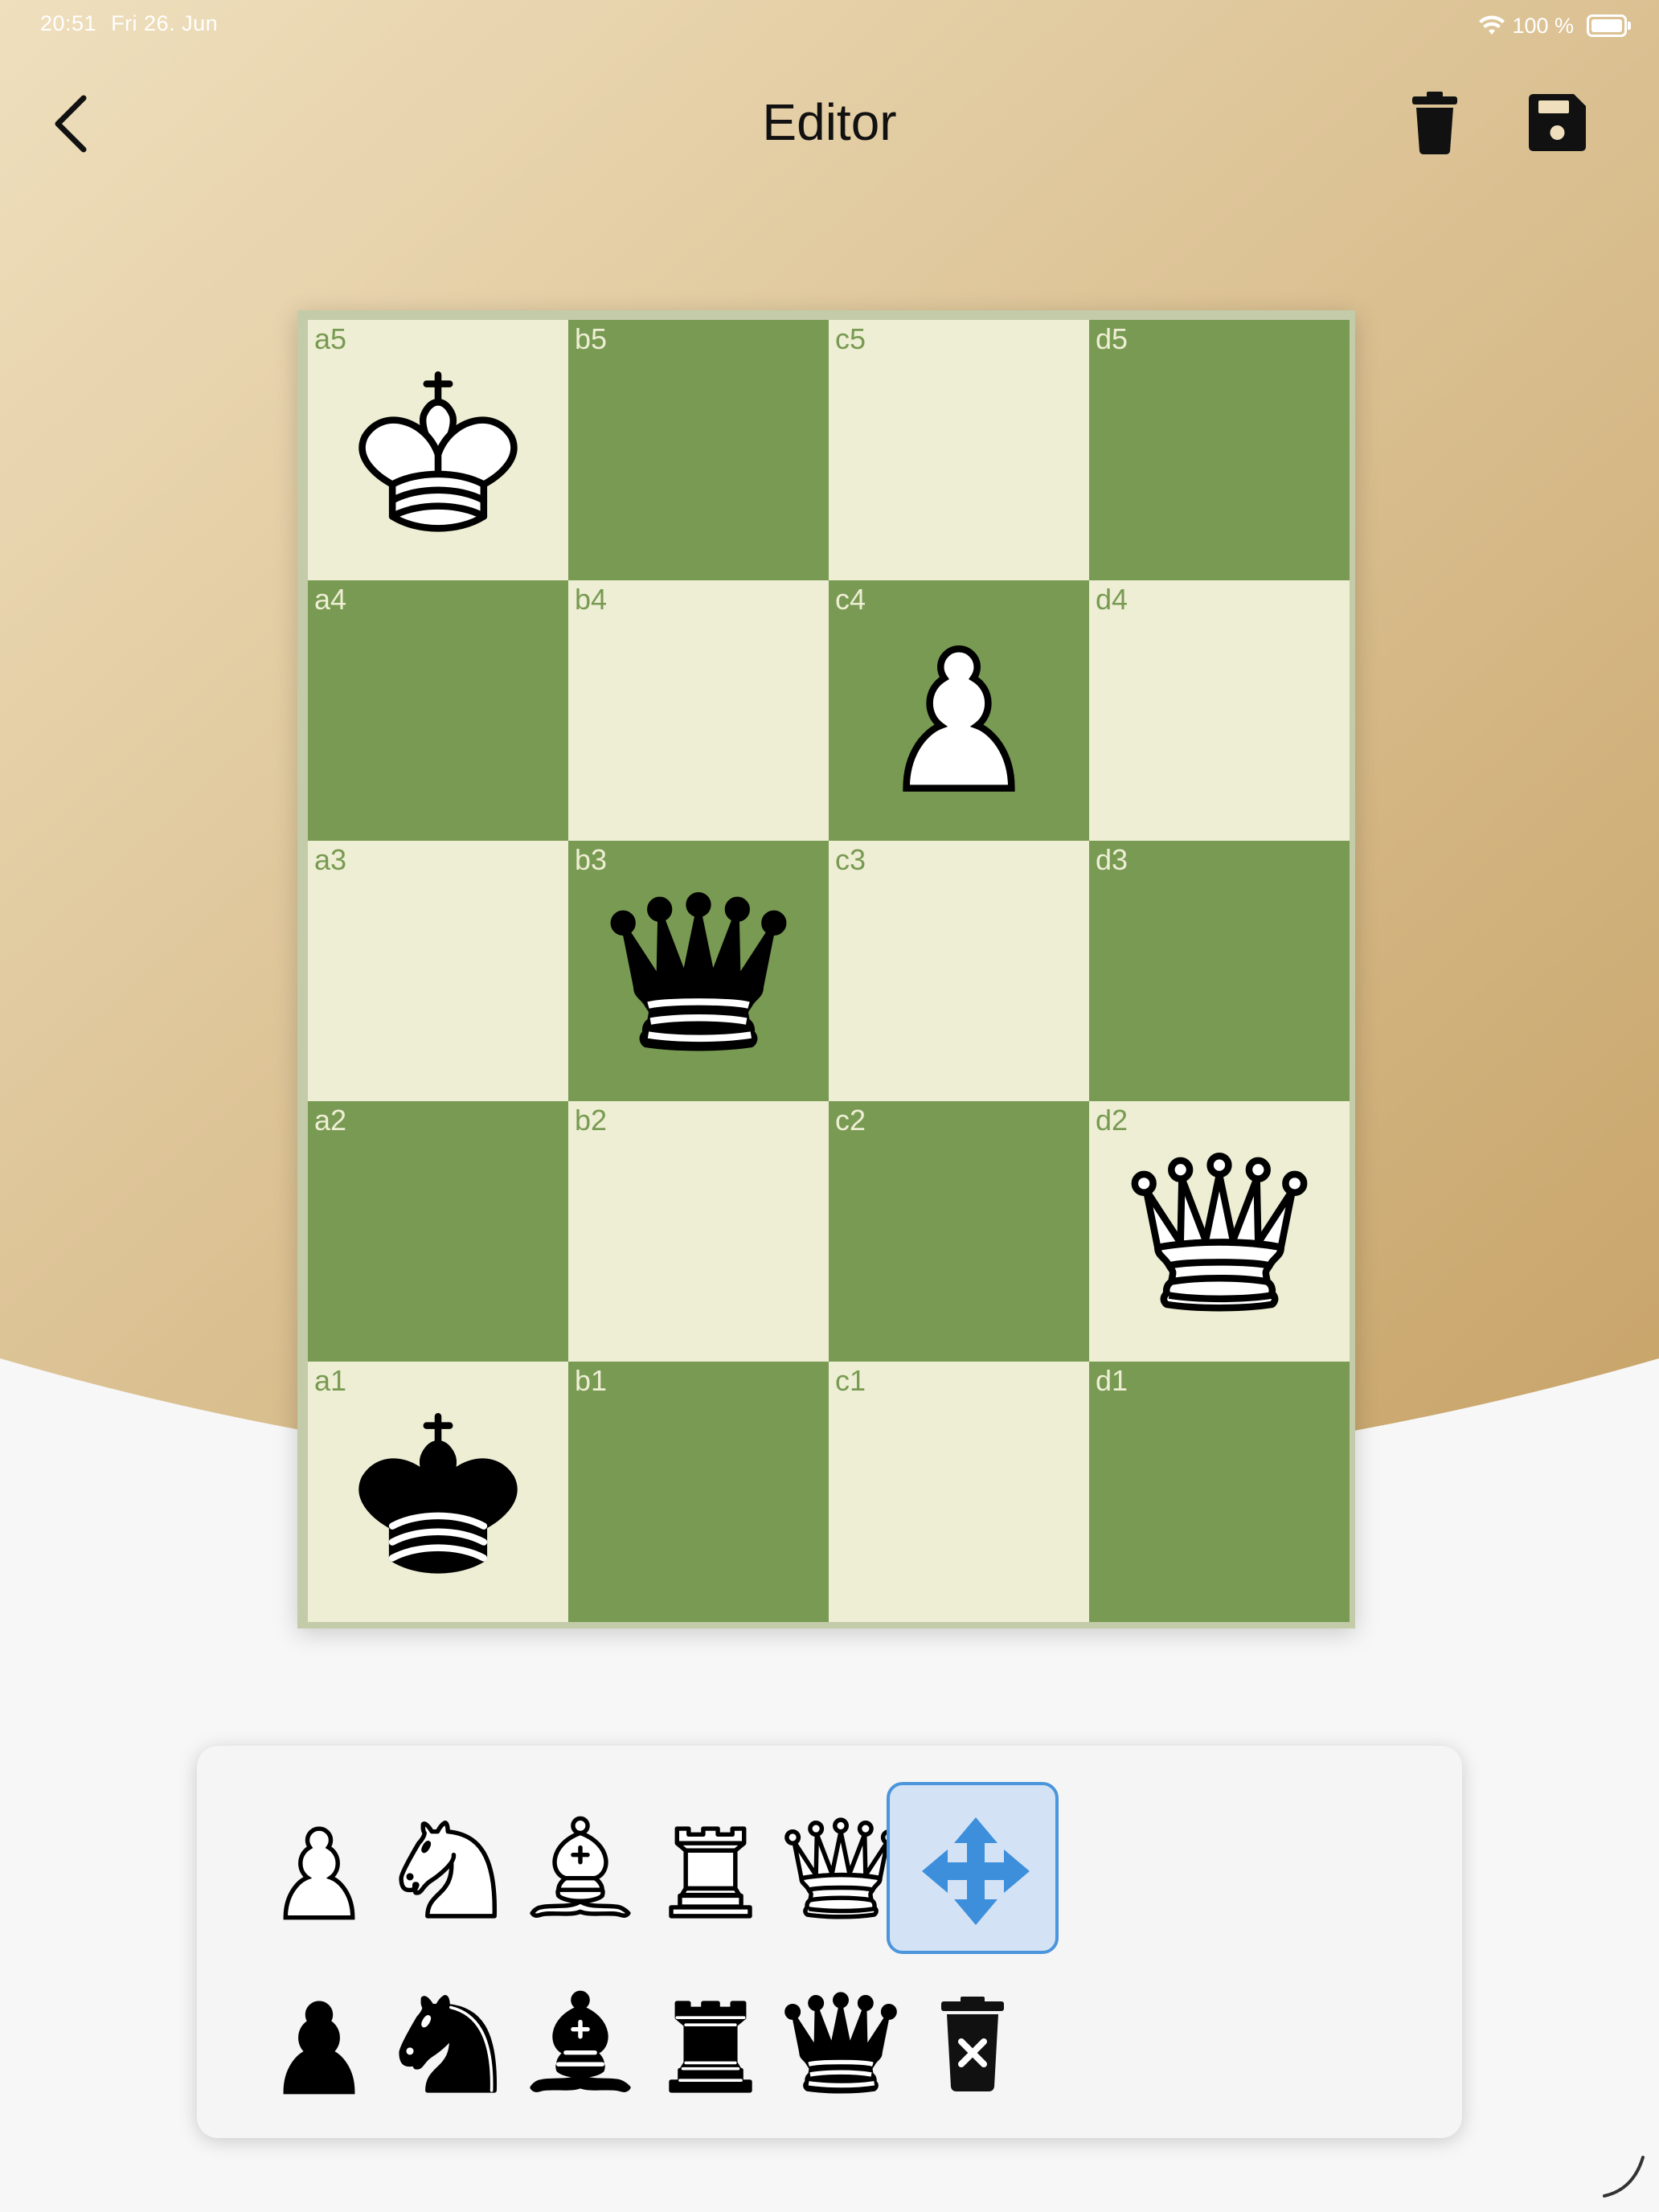 This screenshot has width=1659, height=2212. I want to click on square-label: b2, so click(591, 1120).